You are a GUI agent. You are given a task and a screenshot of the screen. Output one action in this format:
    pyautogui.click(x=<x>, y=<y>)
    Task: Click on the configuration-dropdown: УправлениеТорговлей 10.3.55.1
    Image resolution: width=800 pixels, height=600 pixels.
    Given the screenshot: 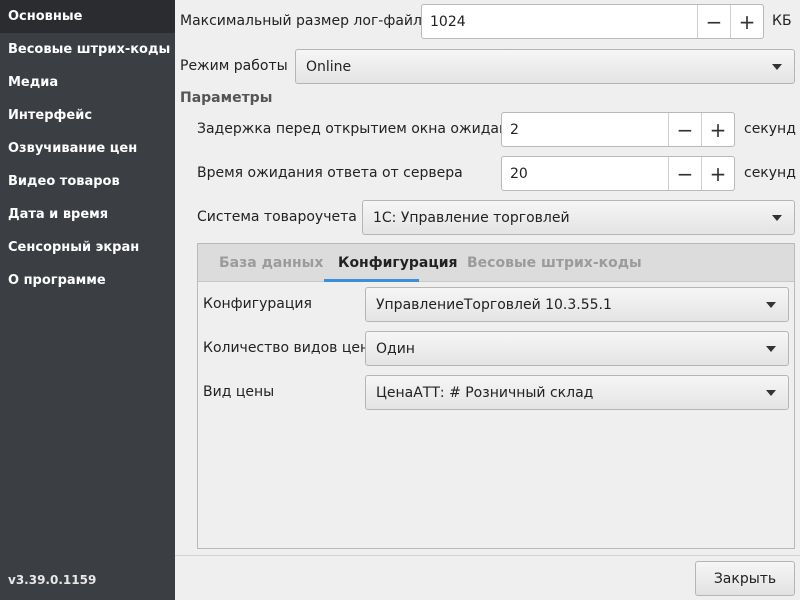 What is the action you would take?
    pyautogui.click(x=577, y=304)
    